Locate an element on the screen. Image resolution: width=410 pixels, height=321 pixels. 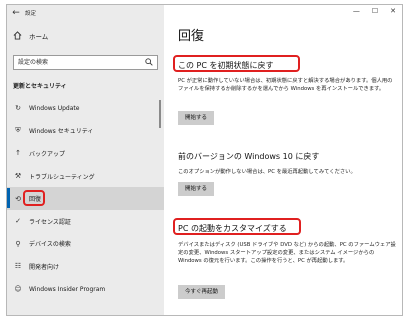
check-circle-icon: ✓ is located at coordinates (18, 221).